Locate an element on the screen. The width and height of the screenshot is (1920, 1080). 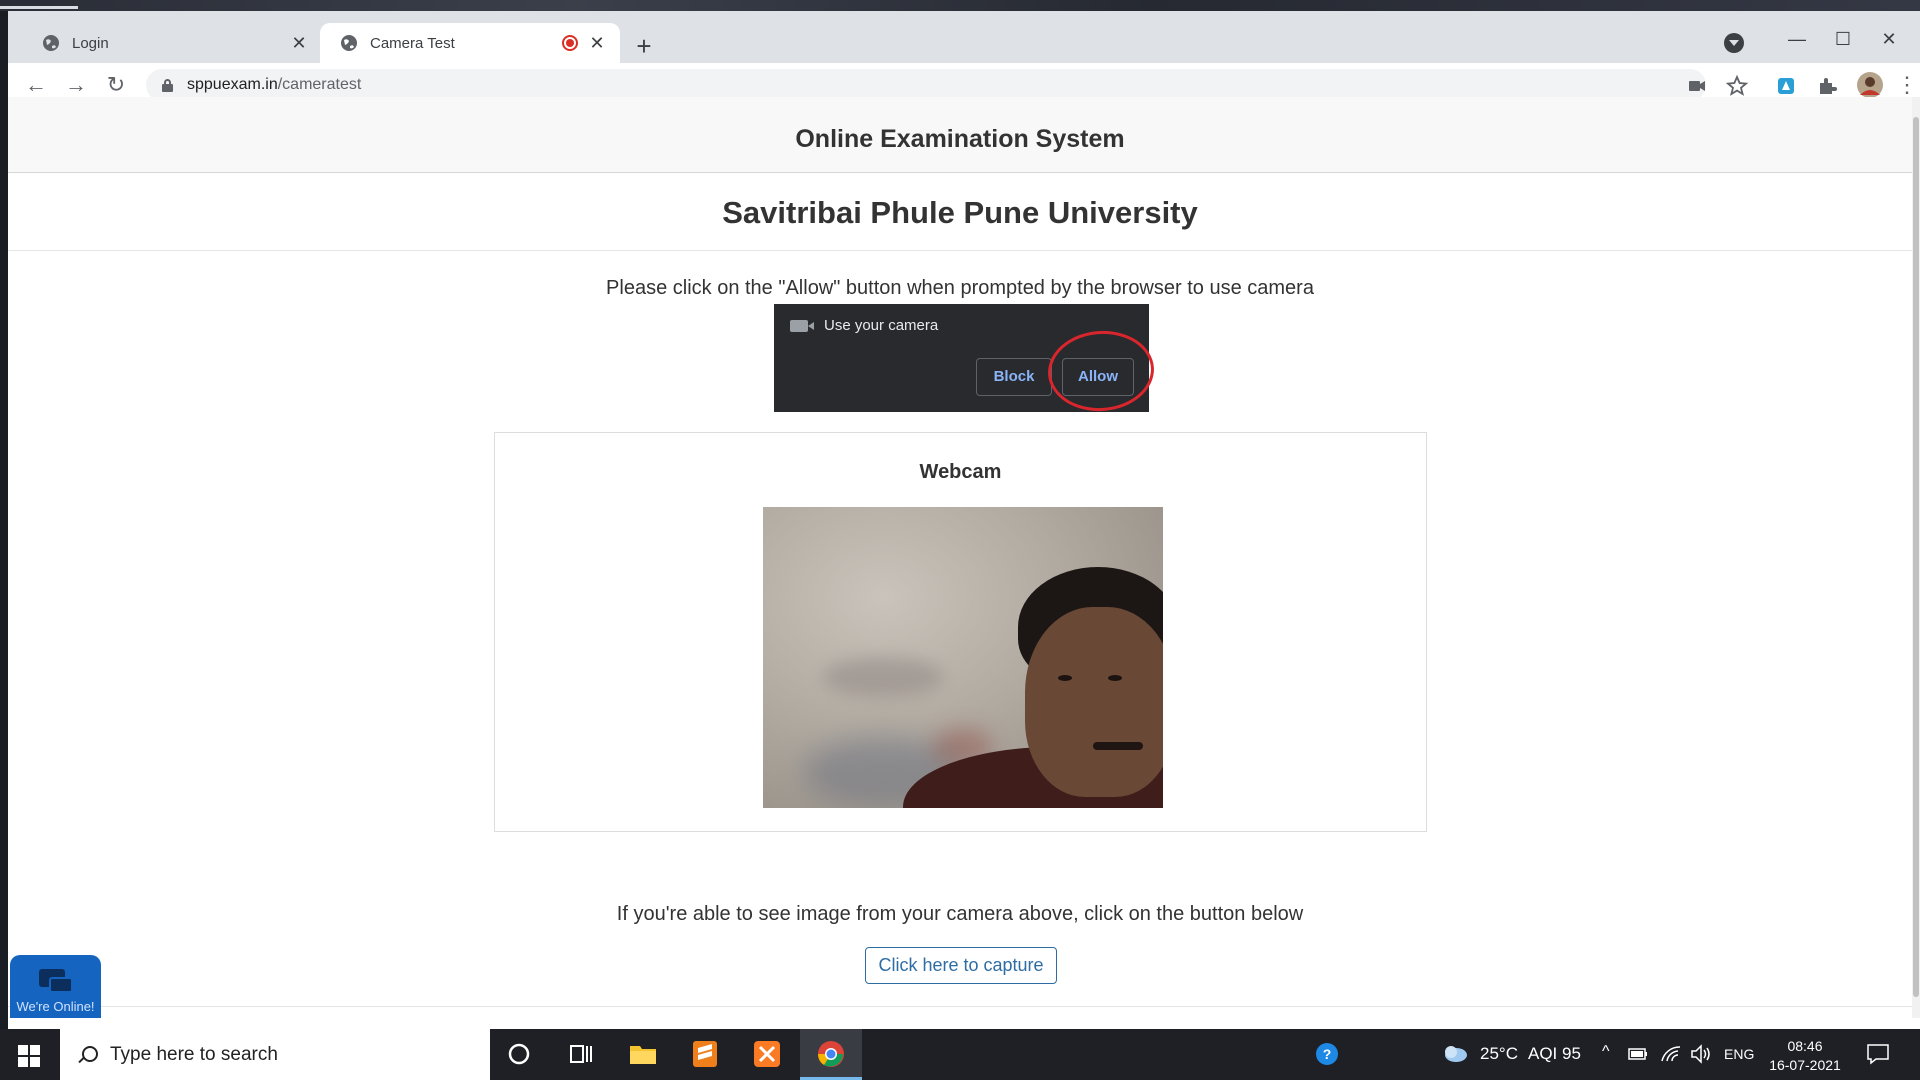
url-text: sppuexam.in/cameratest is located at coordinates (274, 85).